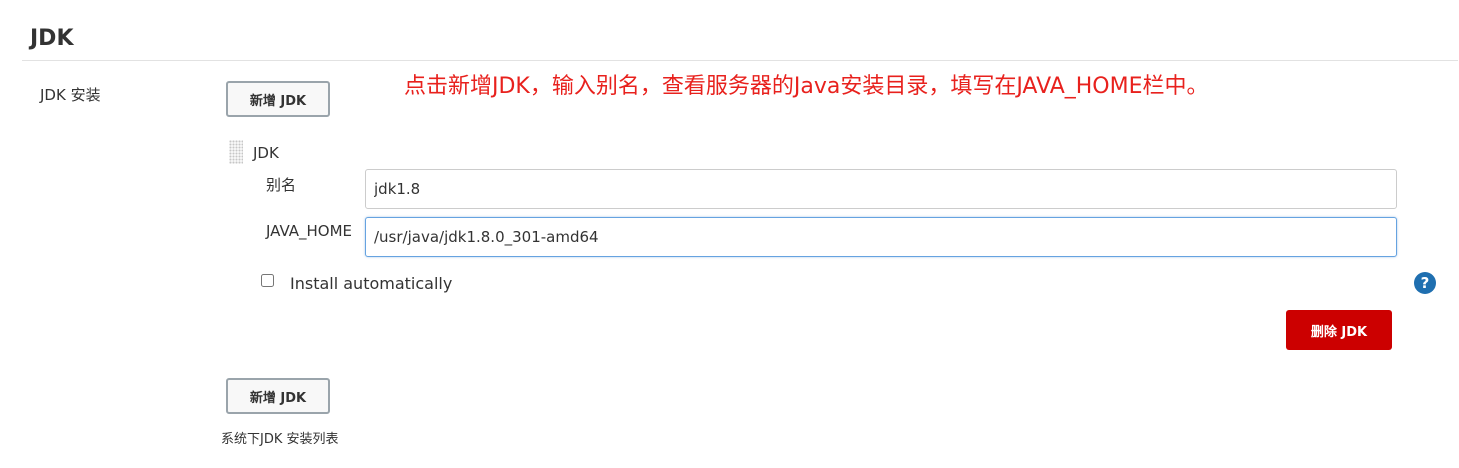  What do you see at coordinates (881, 189) in the screenshot?
I see `alias-input` at bounding box center [881, 189].